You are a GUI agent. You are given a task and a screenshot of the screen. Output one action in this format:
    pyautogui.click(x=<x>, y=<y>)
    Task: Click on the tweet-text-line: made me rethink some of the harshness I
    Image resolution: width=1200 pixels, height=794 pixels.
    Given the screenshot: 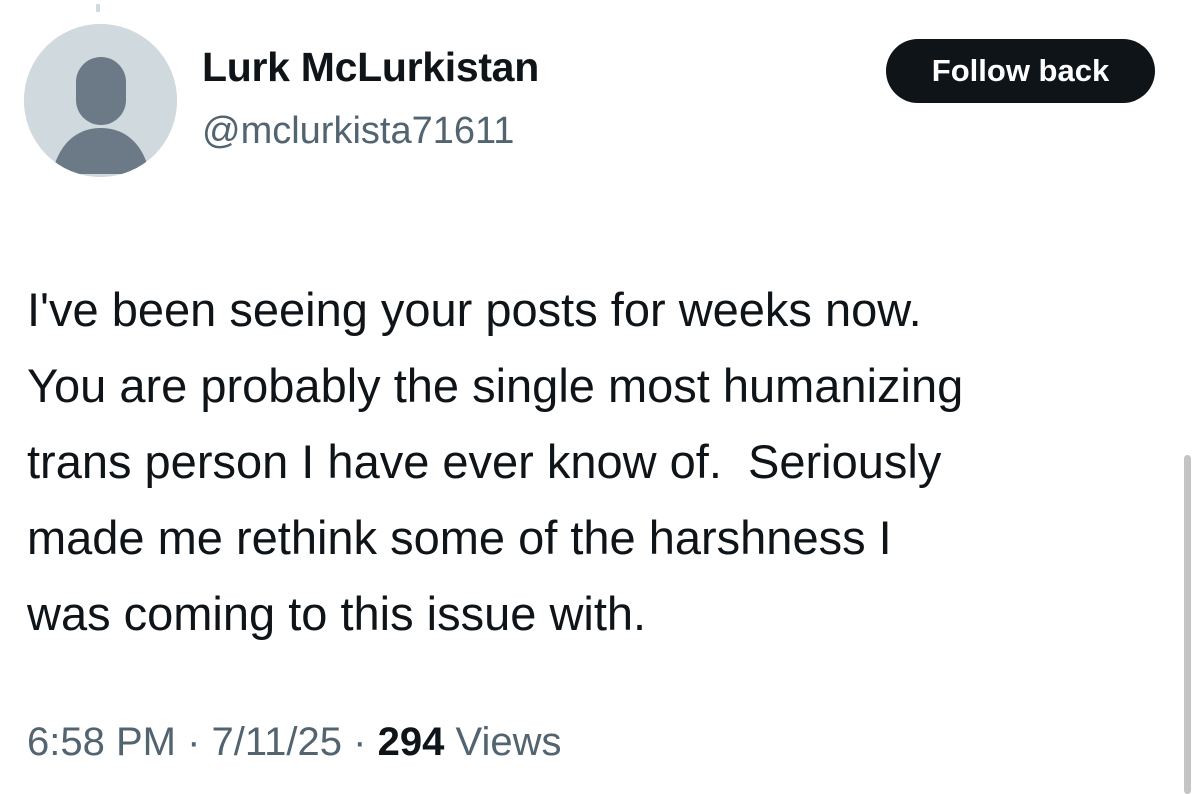 What is the action you would take?
    pyautogui.click(x=459, y=537)
    